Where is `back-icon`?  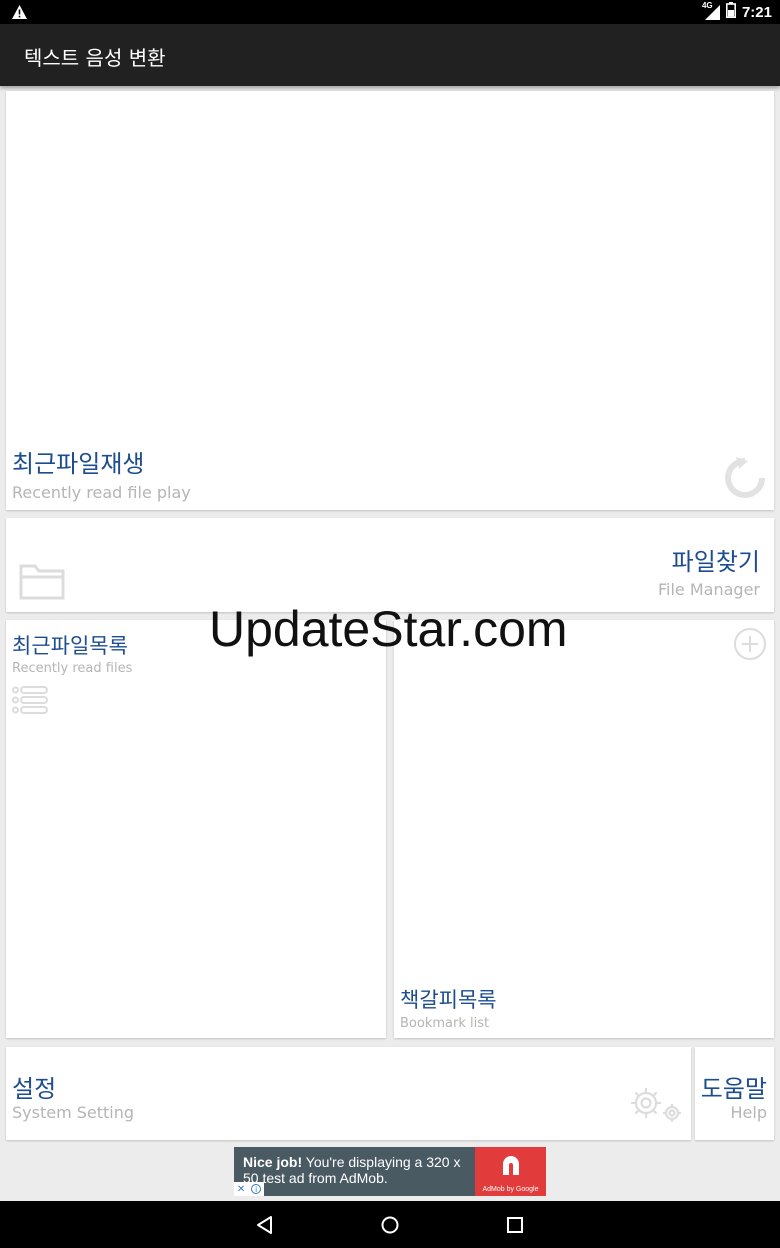
back-icon is located at coordinates (265, 1225).